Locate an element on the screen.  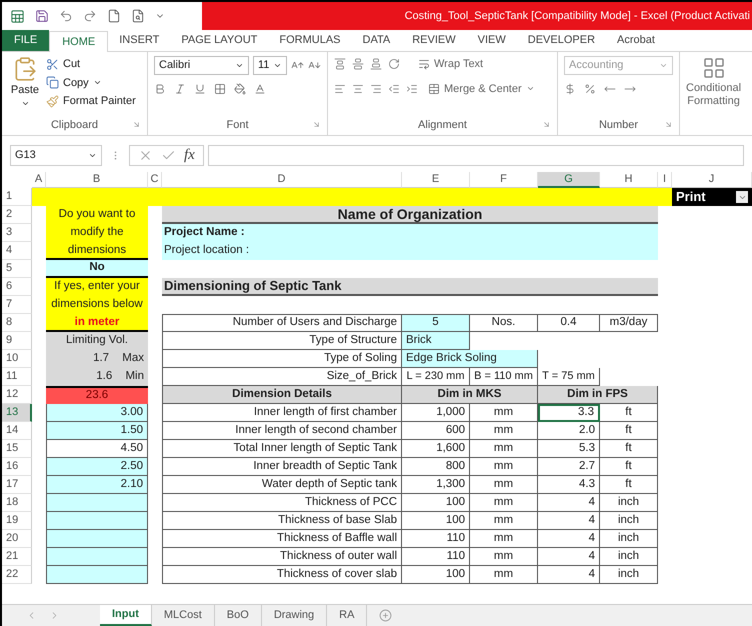
ribbon-tab: Acrobat is located at coordinates (636, 40).